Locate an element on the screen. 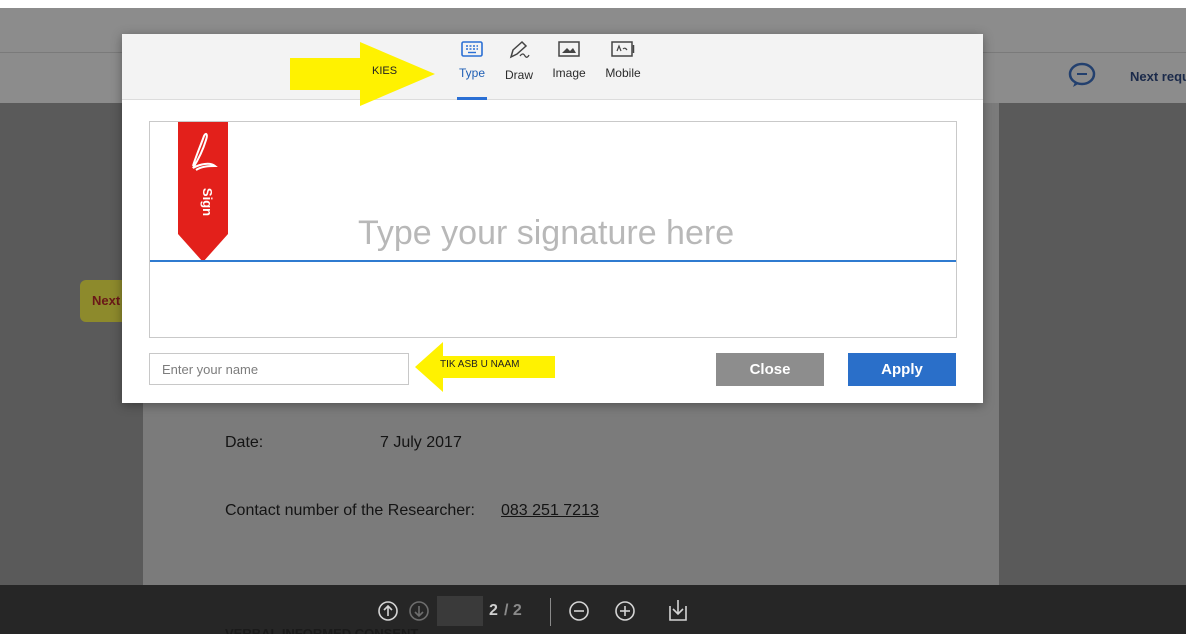 Image resolution: width=1186 pixels, height=634 pixels. page-toolbar is located at coordinates (593, 609).